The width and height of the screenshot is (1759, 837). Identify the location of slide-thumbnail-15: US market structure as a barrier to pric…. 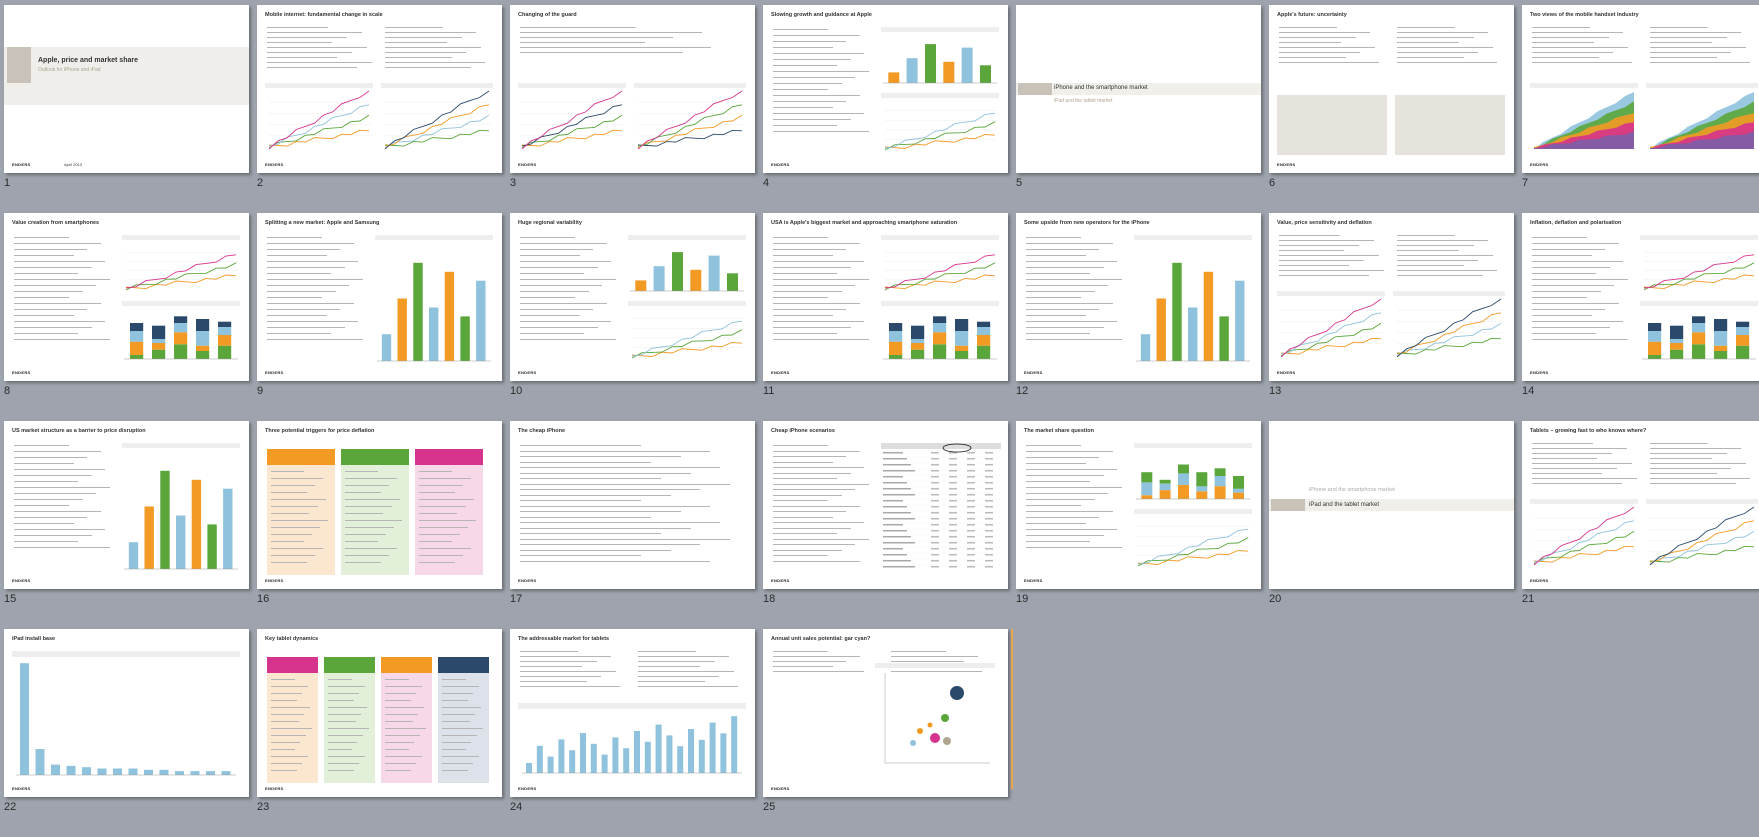
(126, 505).